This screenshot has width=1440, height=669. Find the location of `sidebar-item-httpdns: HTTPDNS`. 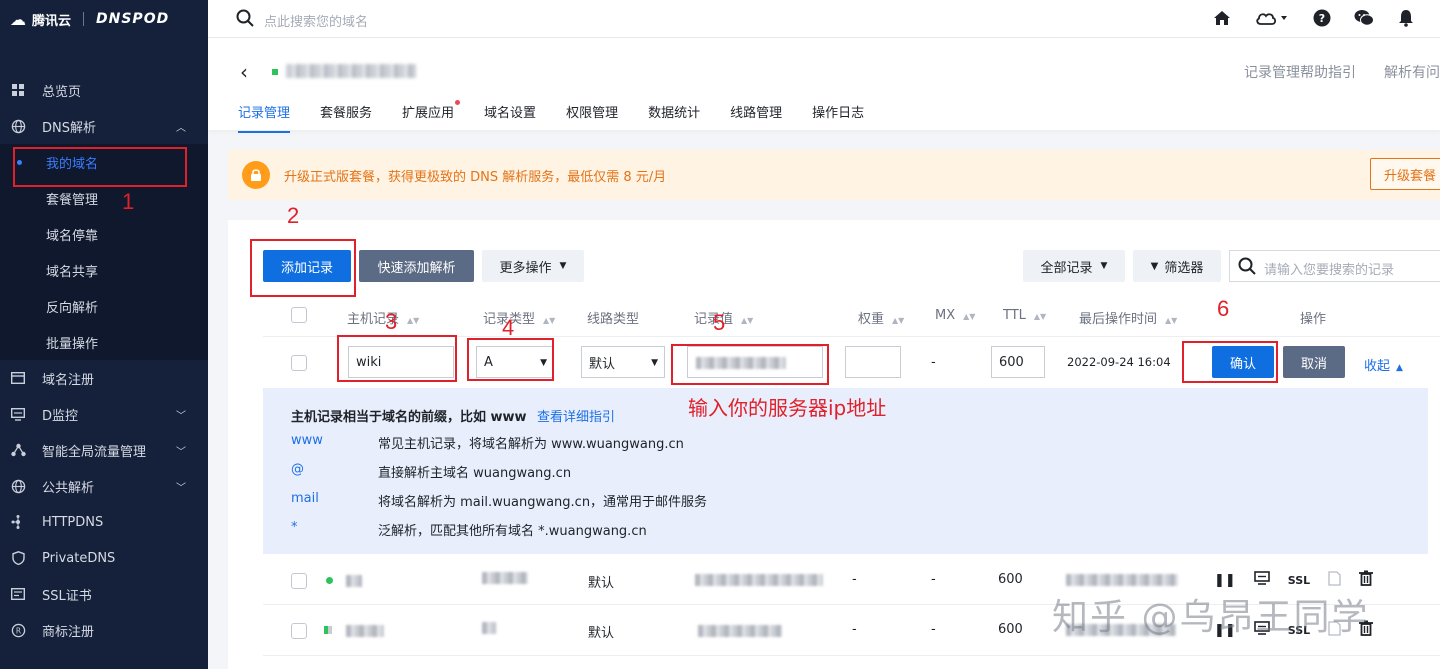

sidebar-item-httpdns: HTTPDNS is located at coordinates (104, 522).